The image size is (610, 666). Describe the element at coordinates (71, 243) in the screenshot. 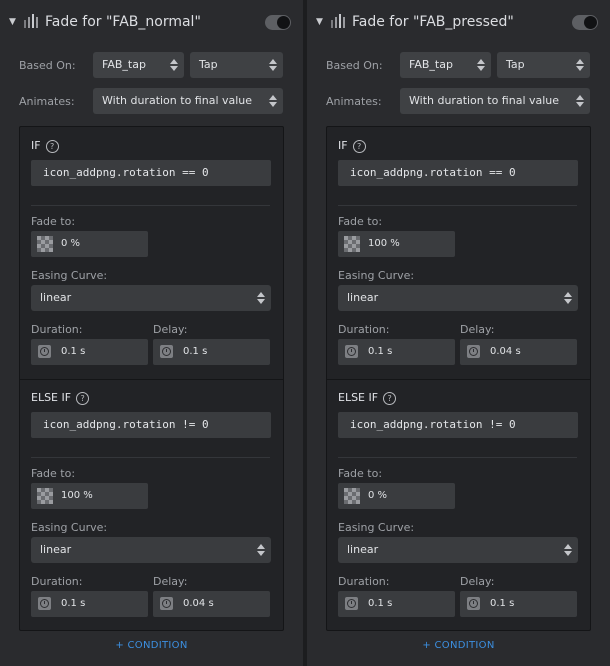

I see `field-value: 0 %` at that location.